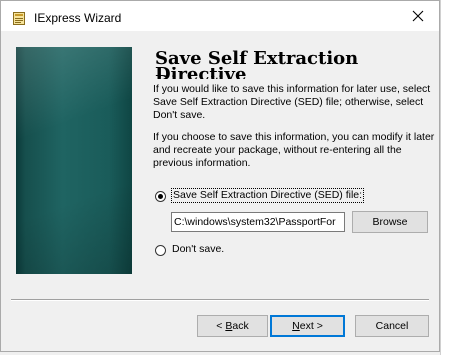  I want to click on save-sed-radio, so click(160, 196).